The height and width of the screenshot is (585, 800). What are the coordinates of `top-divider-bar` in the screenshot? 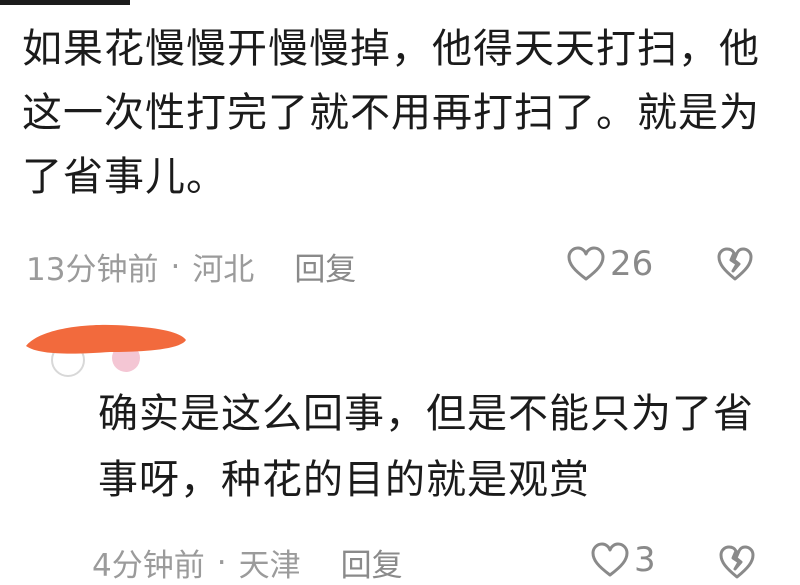 It's located at (65, 2).